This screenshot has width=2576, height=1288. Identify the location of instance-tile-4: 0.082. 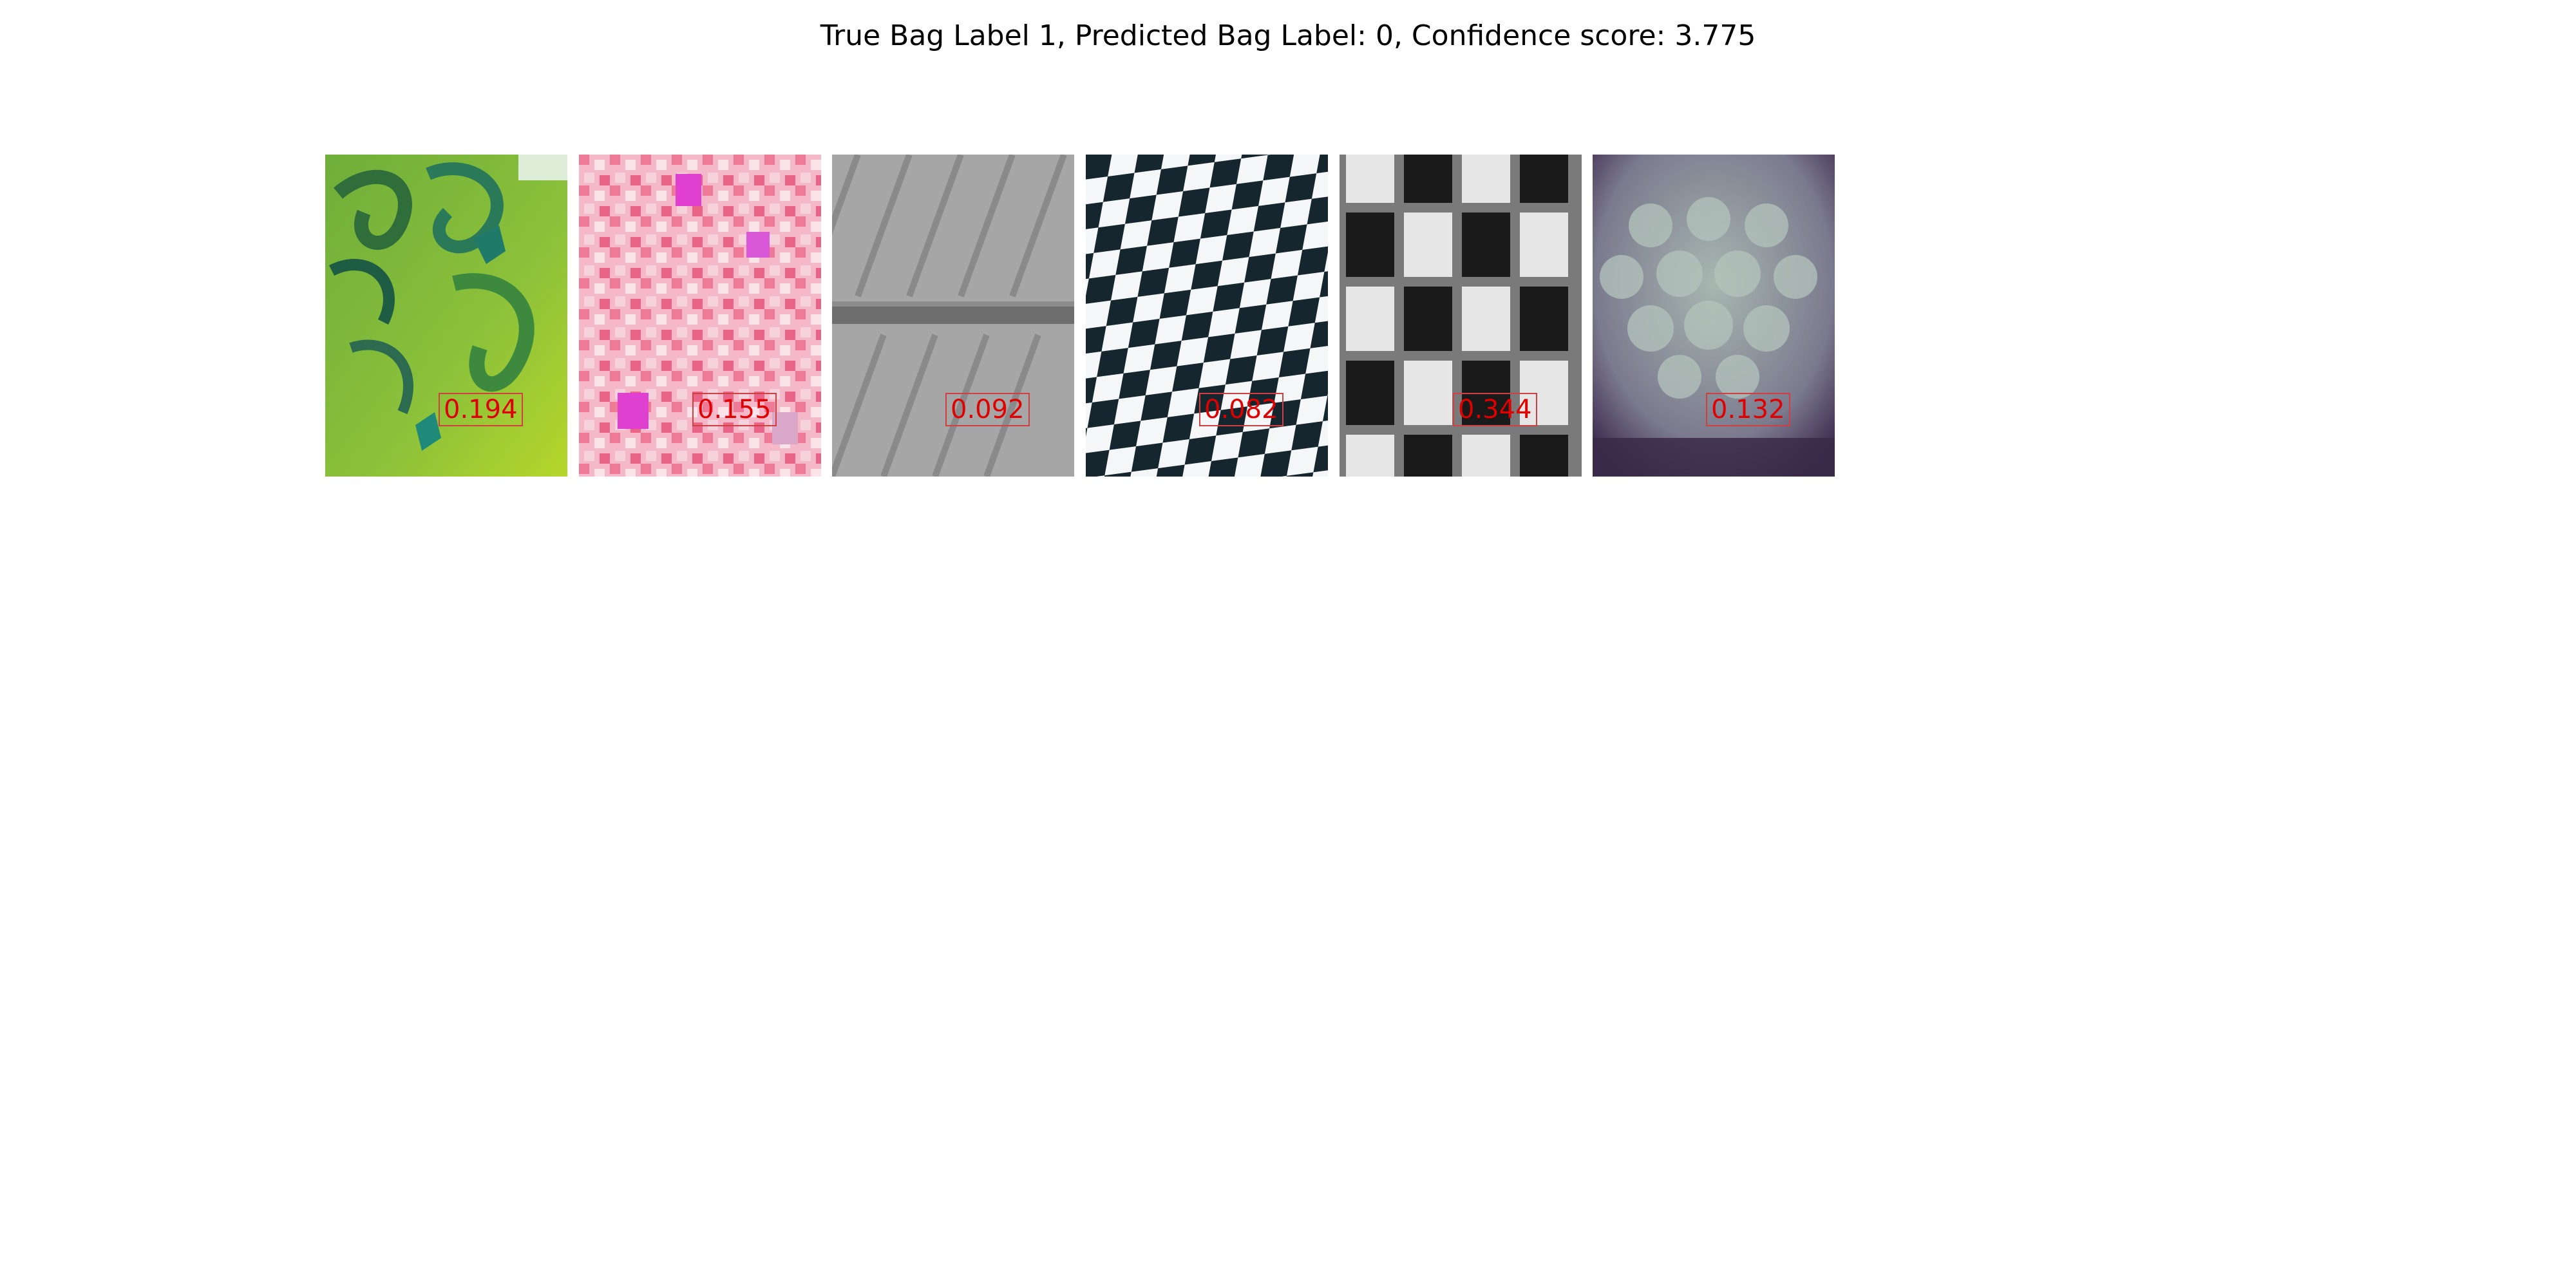
(1207, 316).